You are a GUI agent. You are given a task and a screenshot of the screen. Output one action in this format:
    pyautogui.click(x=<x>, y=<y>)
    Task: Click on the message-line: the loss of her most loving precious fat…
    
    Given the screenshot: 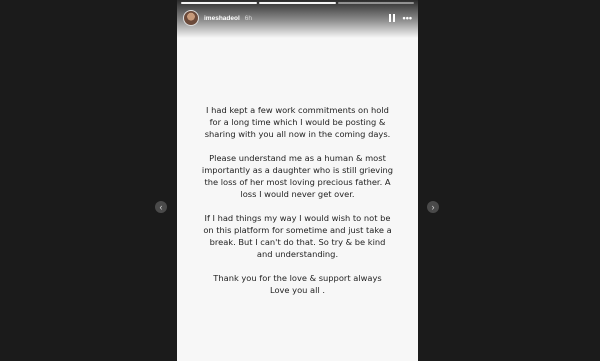 What is the action you would take?
    pyautogui.click(x=297, y=182)
    